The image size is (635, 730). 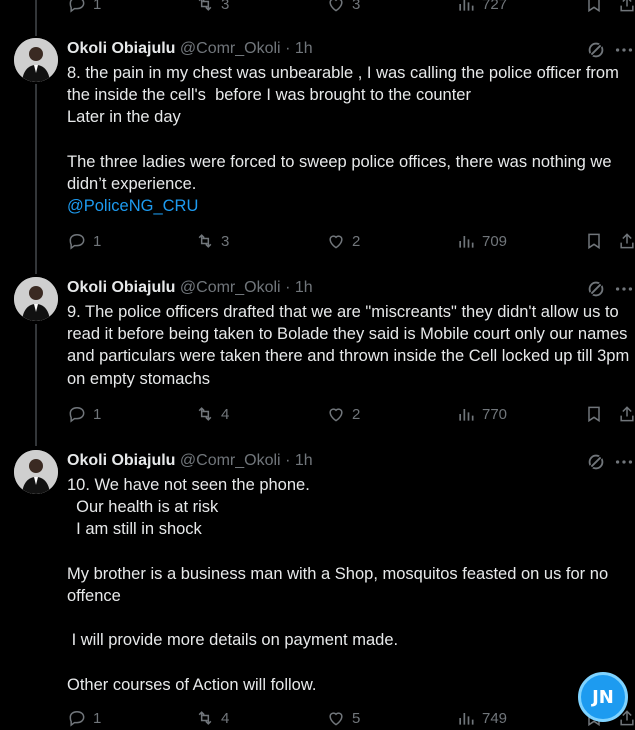 I want to click on tweet-actions: 1 4 2 770, so click(x=351, y=415).